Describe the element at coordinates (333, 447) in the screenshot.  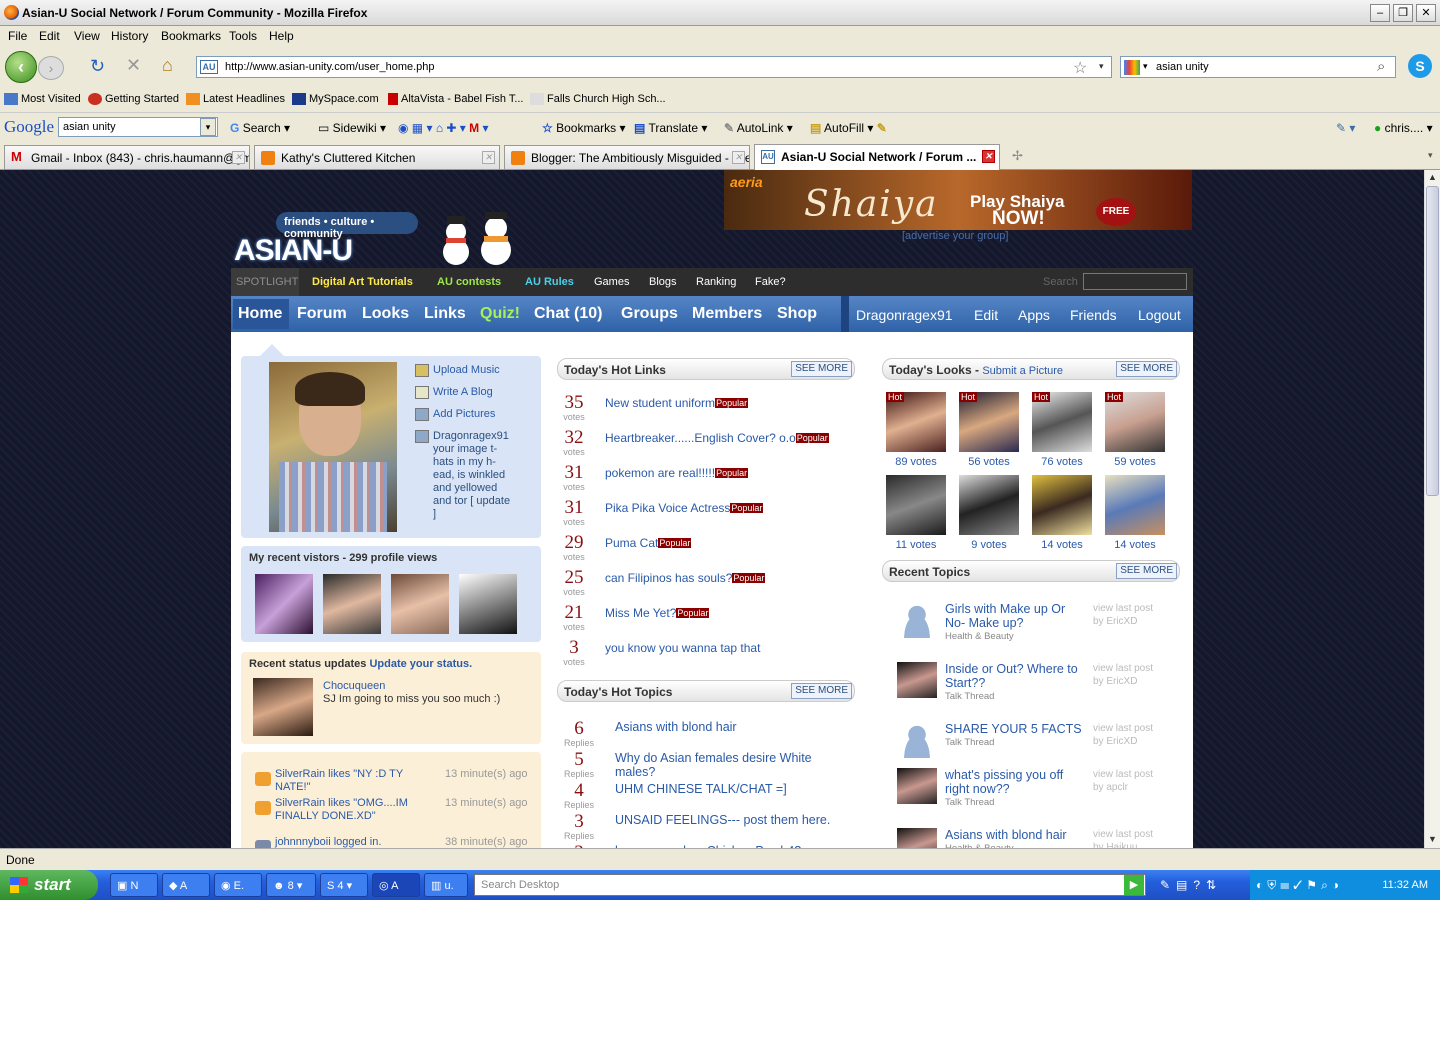
I see `profile-photo` at that location.